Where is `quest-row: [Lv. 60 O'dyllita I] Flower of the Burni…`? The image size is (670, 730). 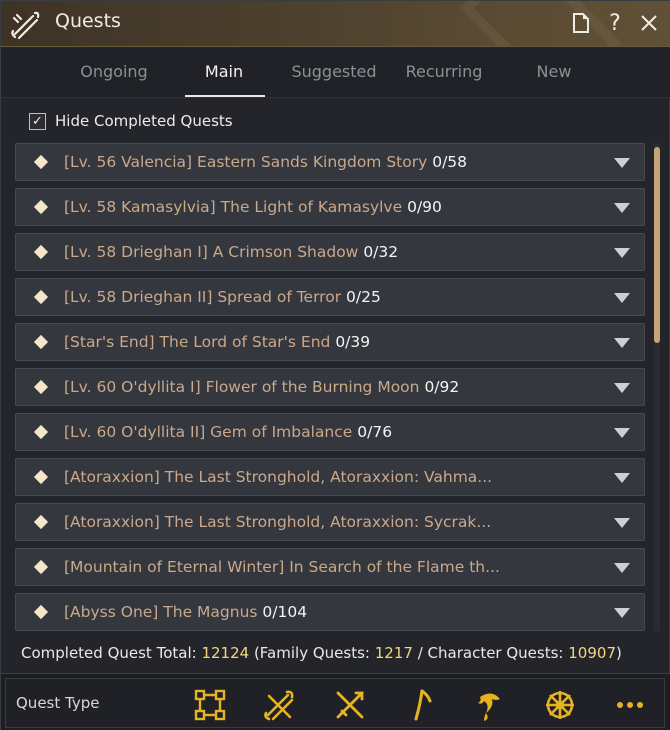
quest-row: [Lv. 60 O'dyllita I] Flower of the Burni… is located at coordinates (330, 387).